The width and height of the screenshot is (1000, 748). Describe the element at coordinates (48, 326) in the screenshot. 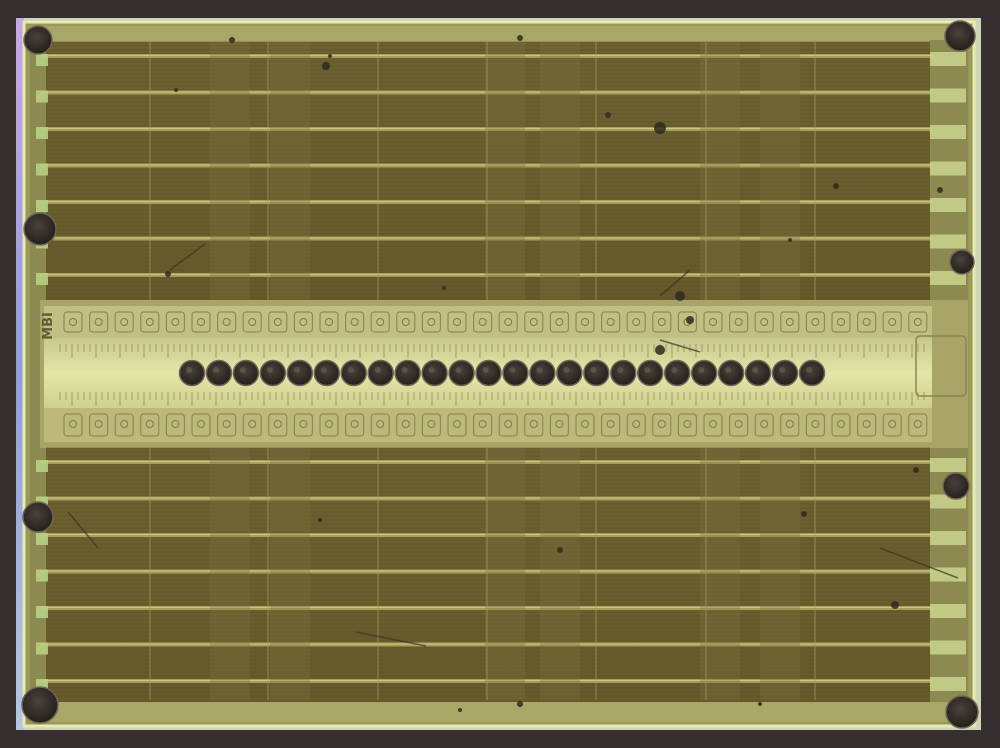

I see `die-marking: MBI` at that location.